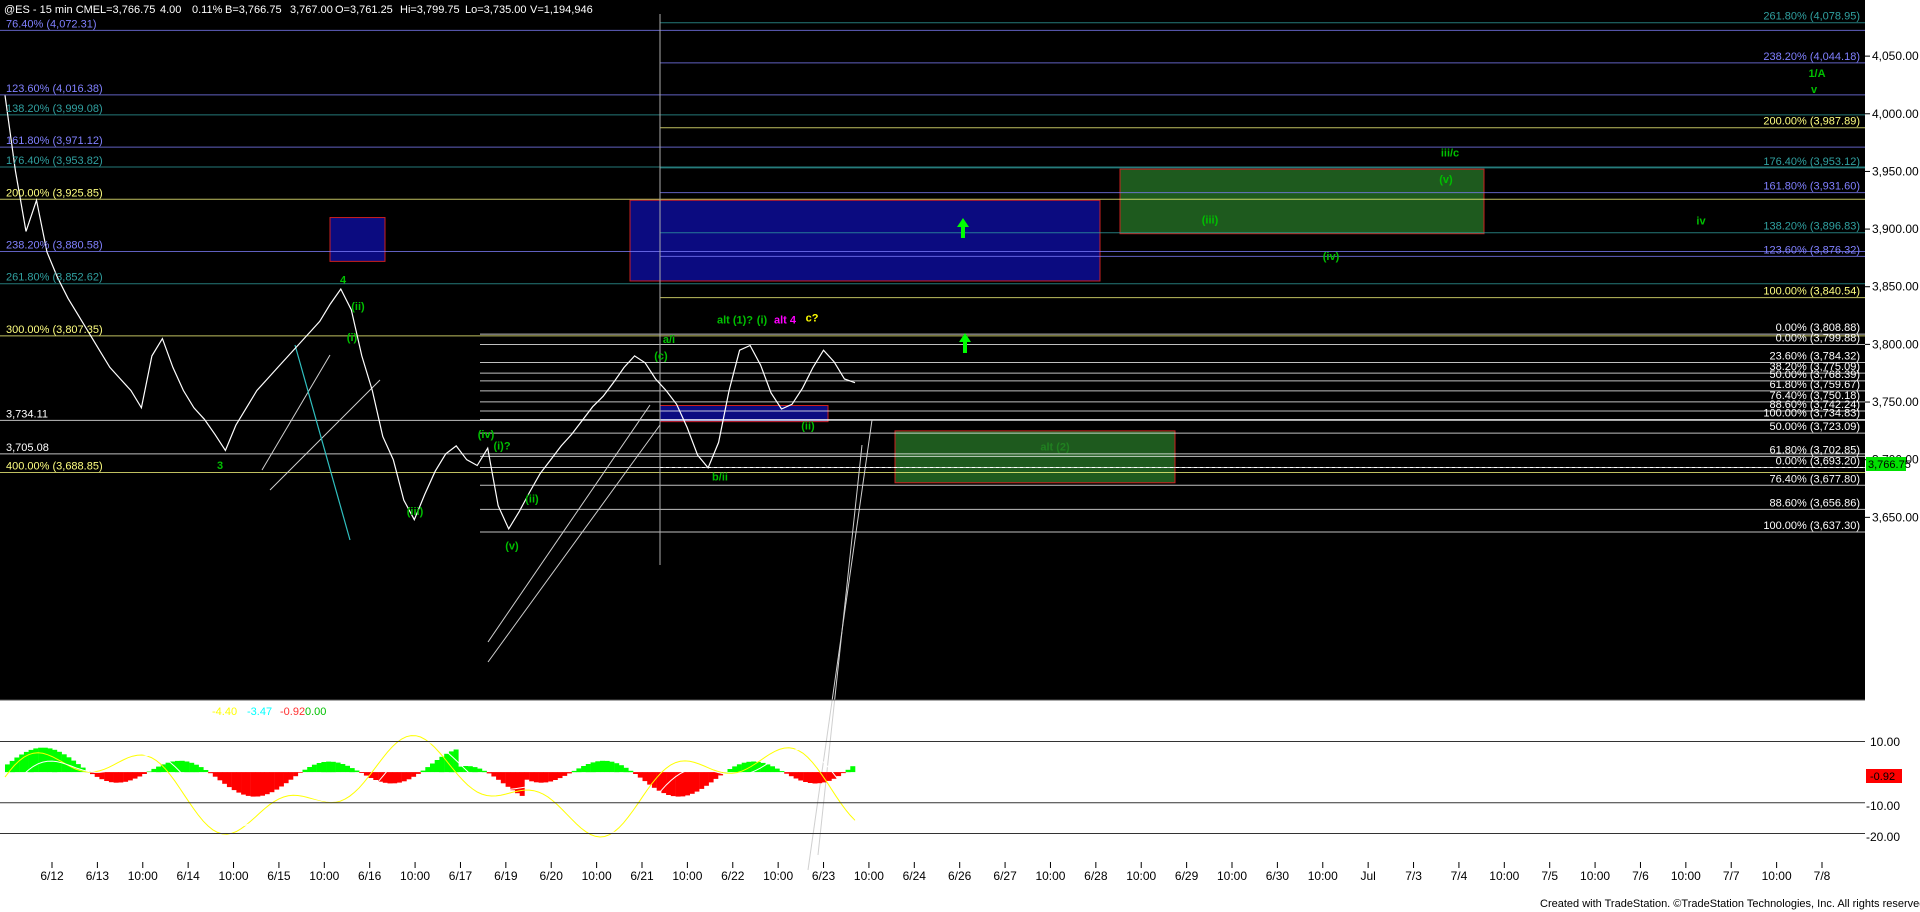 This screenshot has width=1920, height=912. I want to click on macd-value-2: -3.47, so click(259, 712).